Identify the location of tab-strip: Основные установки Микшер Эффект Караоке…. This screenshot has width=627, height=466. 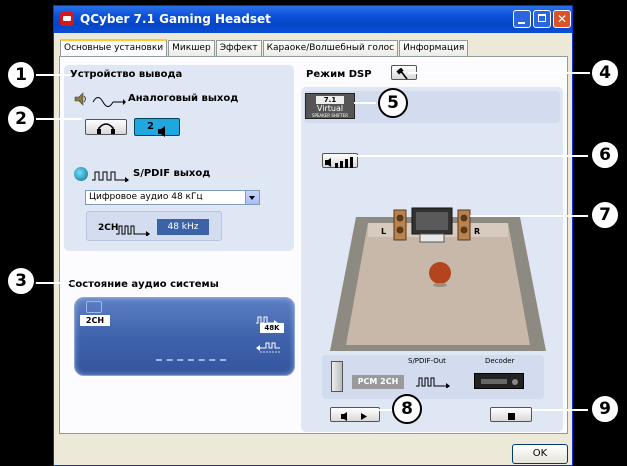
(264, 47).